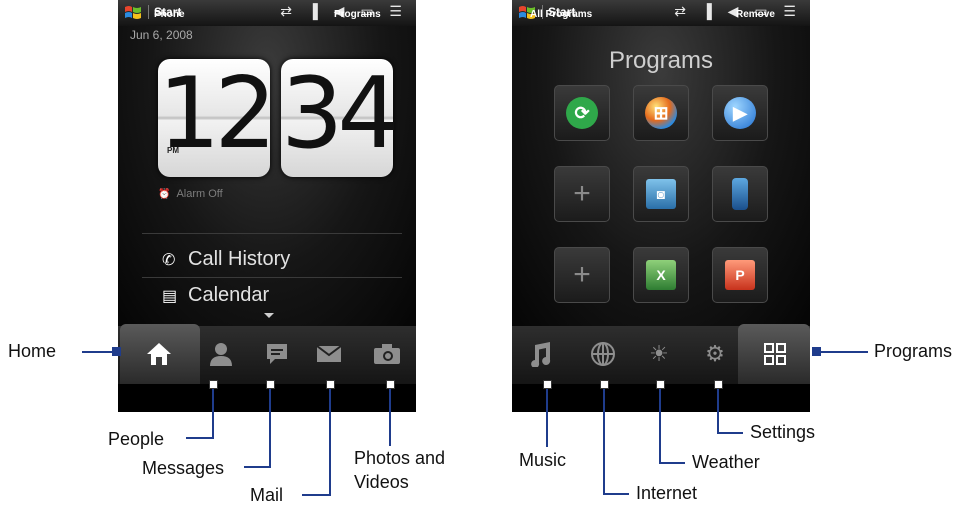 This screenshot has width=972, height=506. Describe the element at coordinates (661, 194) in the screenshot. I see `camera-app-icon: ◙` at that location.